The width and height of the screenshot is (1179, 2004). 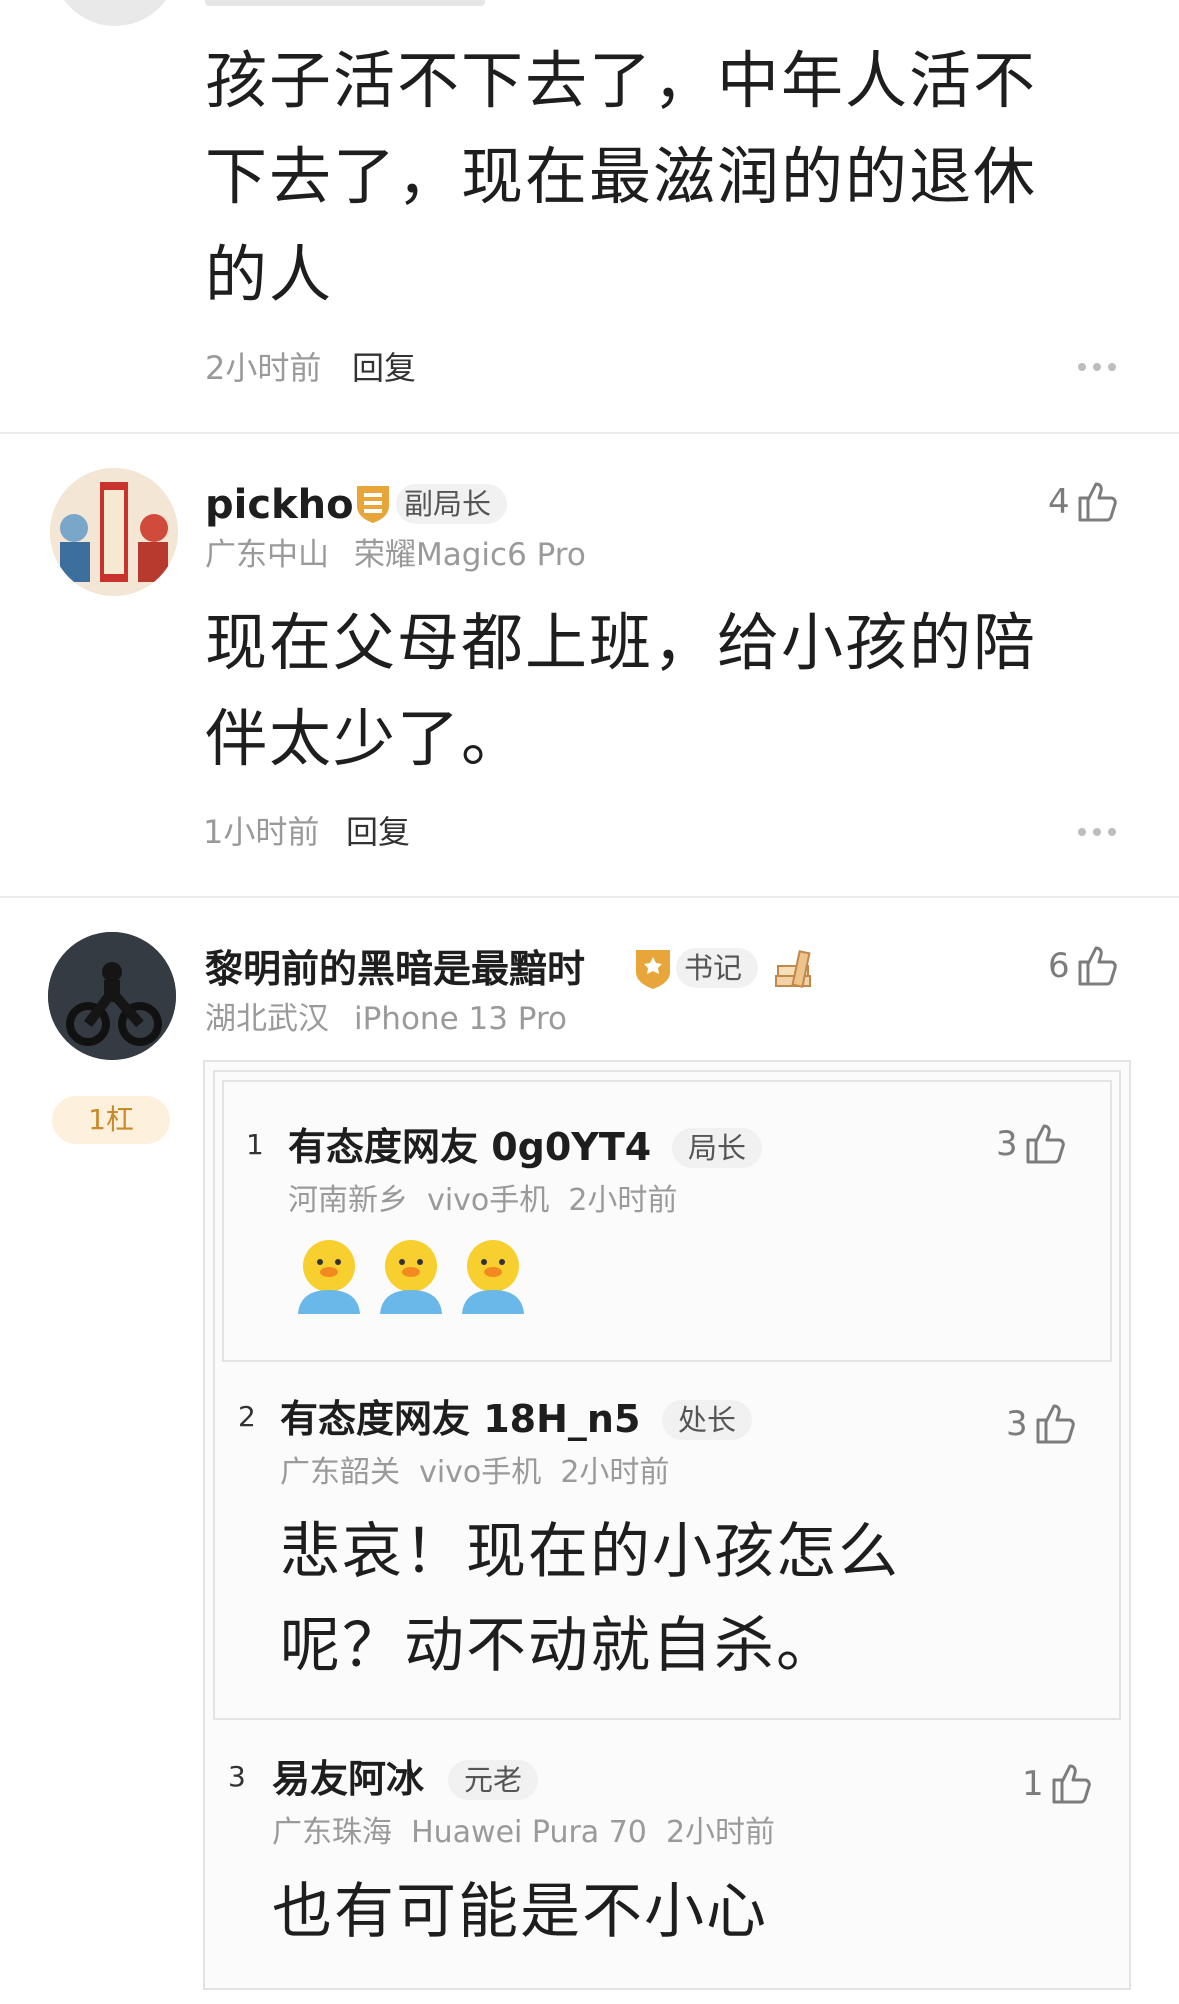 What do you see at coordinates (460, 1019) in the screenshot?
I see `user-device: iPhone 13 Pro` at bounding box center [460, 1019].